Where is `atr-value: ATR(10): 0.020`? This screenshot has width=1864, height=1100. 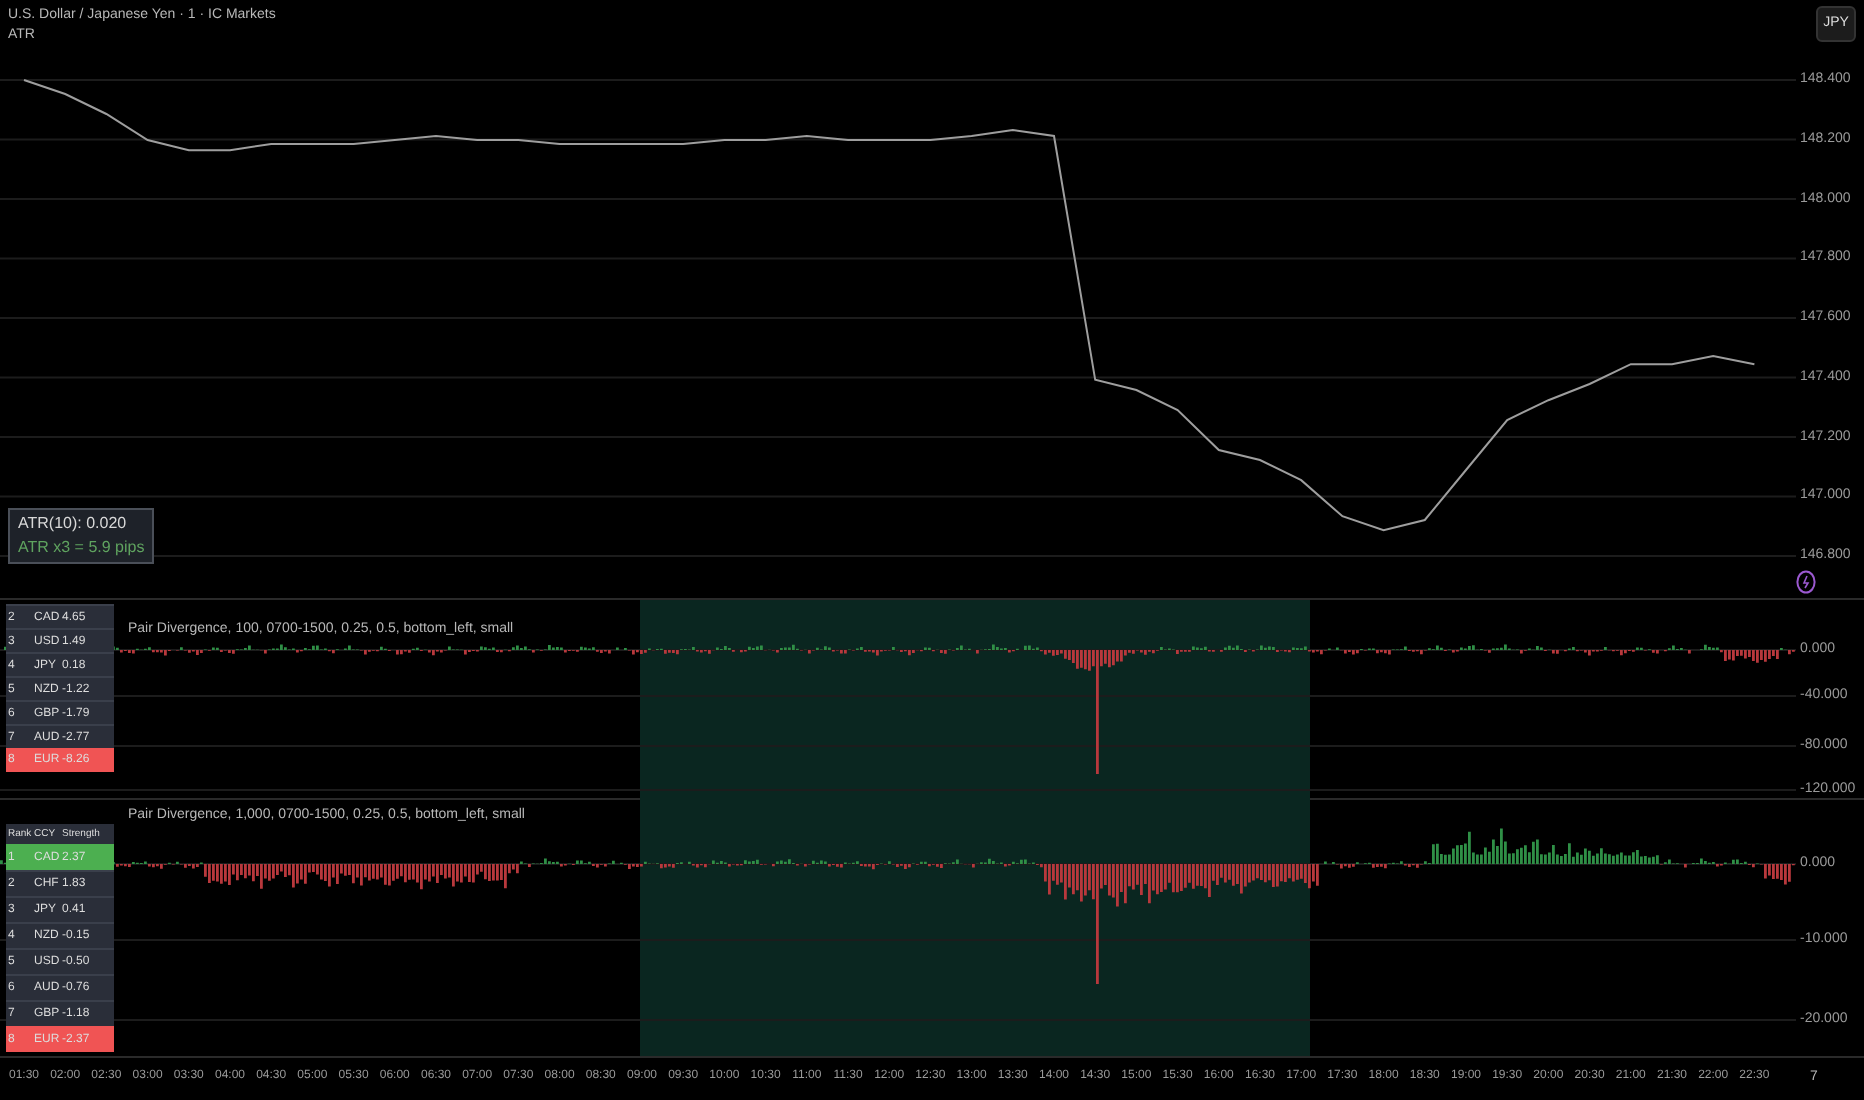 atr-value: ATR(10): 0.020 is located at coordinates (73, 524).